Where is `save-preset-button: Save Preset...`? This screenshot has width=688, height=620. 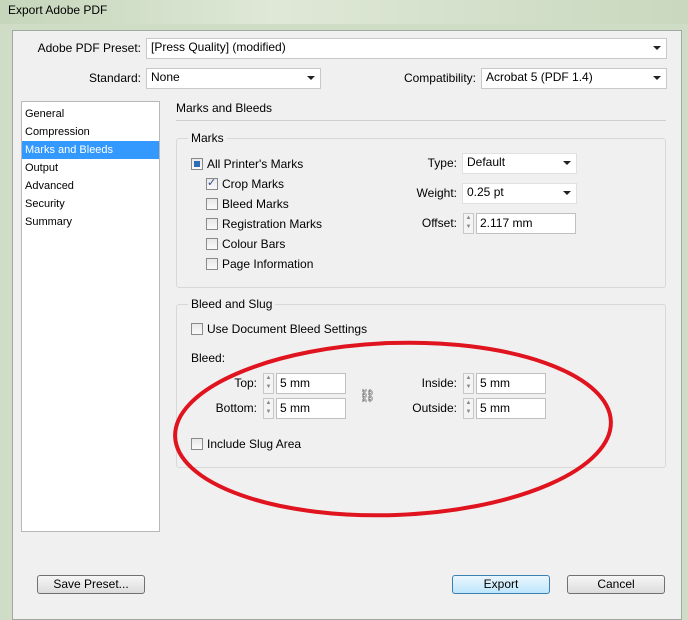
save-preset-button: Save Preset... is located at coordinates (91, 584).